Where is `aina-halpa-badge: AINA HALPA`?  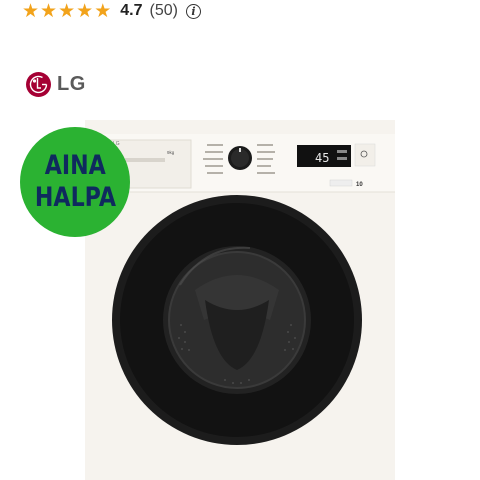
aina-halpa-badge: AINA HALPA is located at coordinates (75, 182).